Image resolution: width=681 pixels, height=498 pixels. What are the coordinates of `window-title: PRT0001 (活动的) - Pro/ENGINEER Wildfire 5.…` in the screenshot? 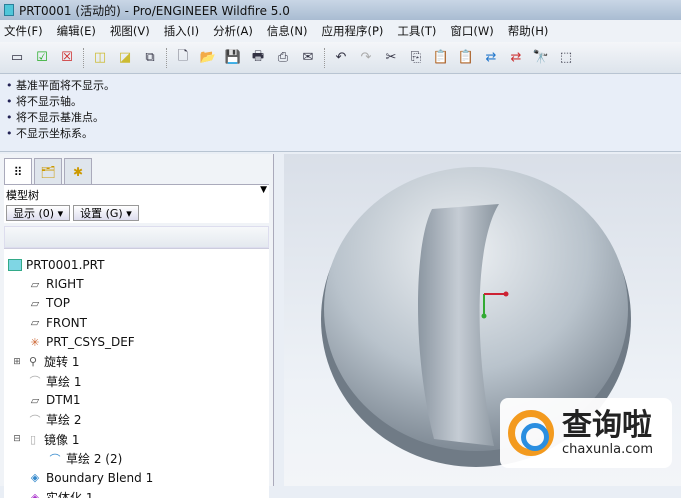 It's located at (154, 10).